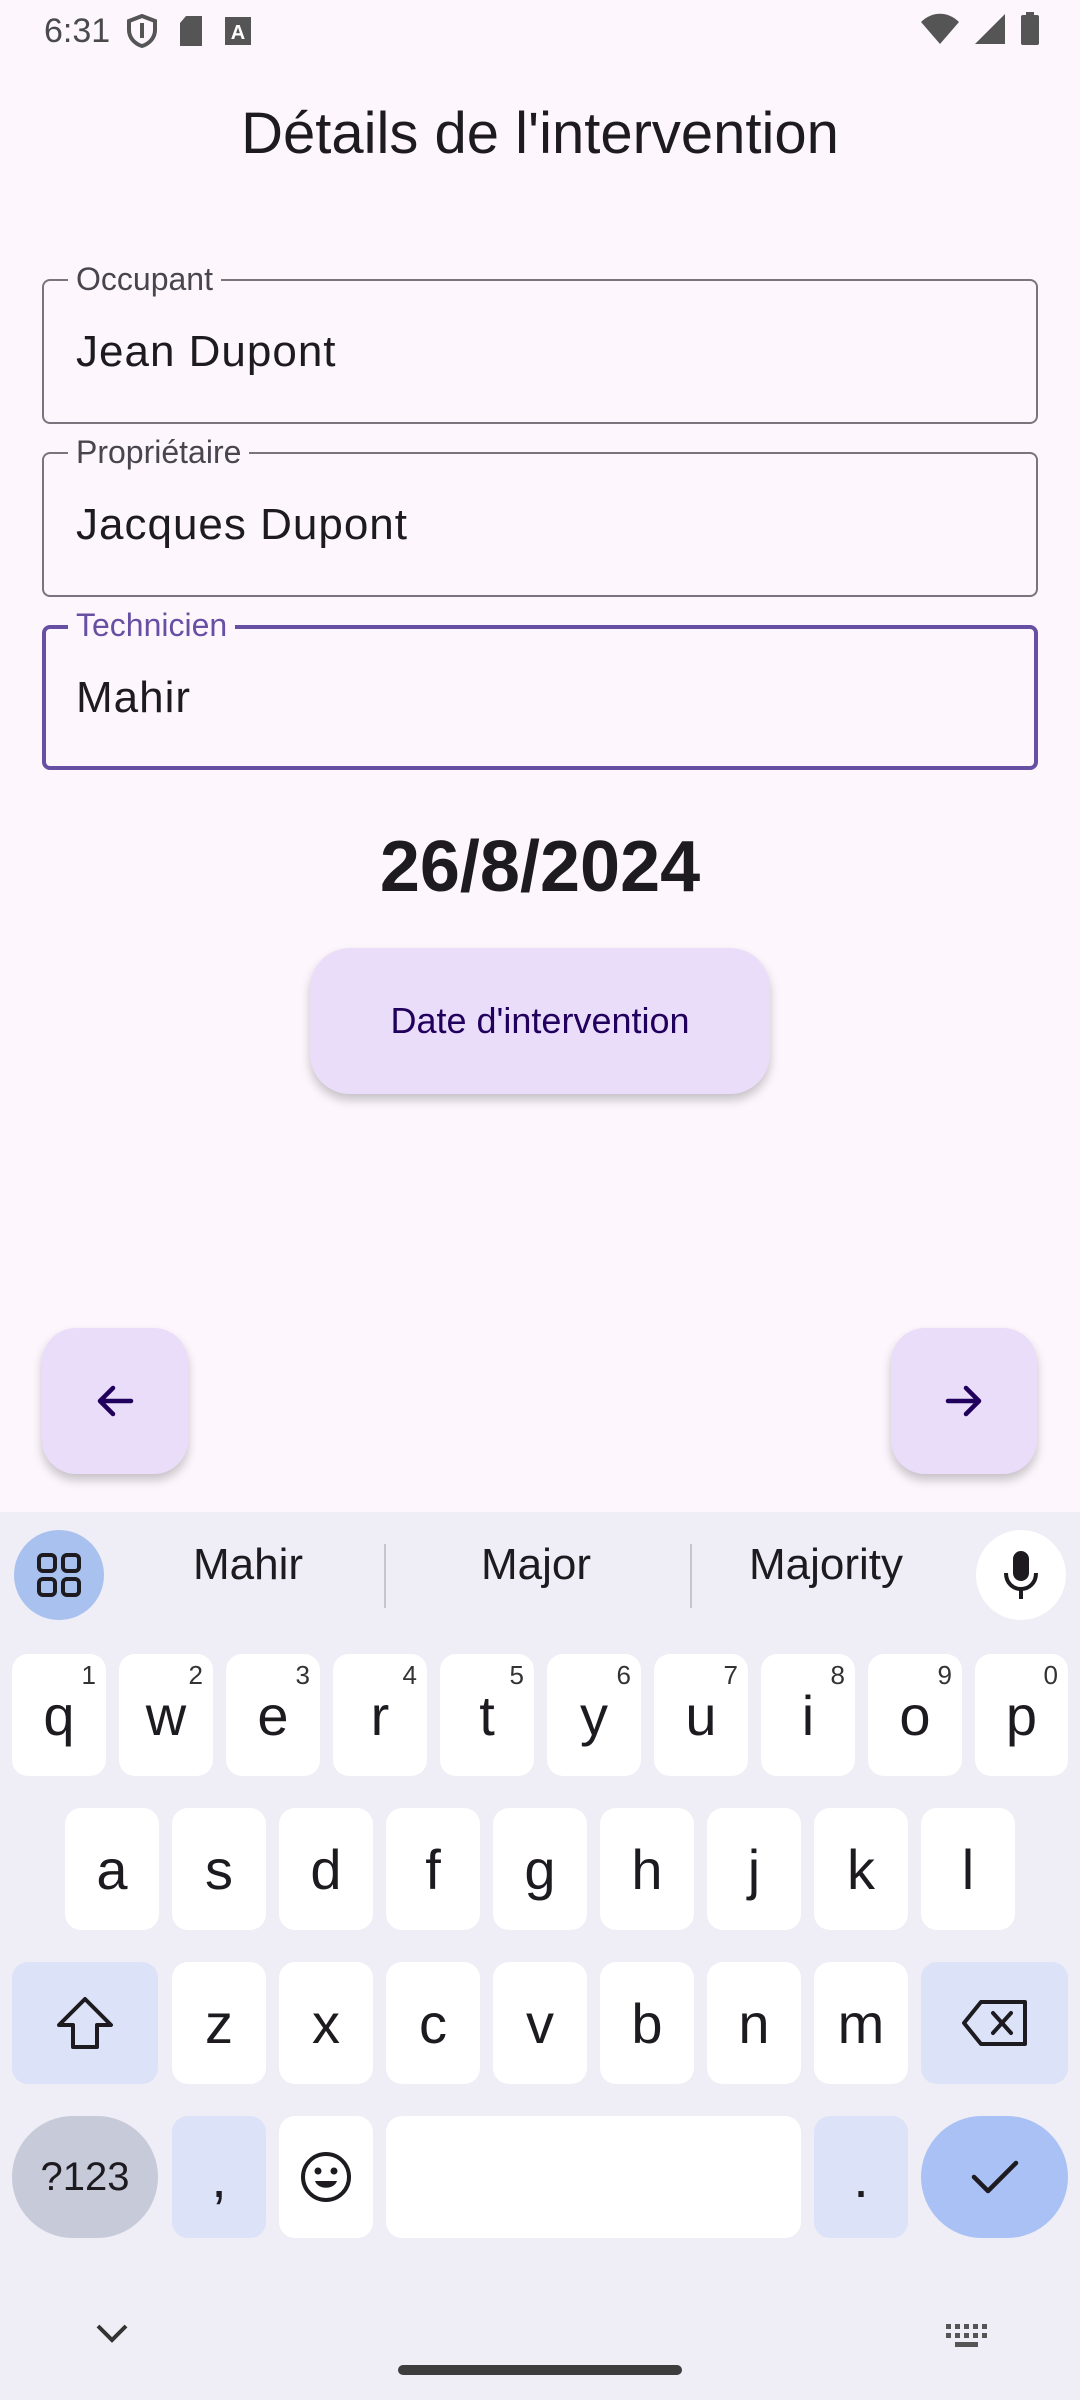 The width and height of the screenshot is (1080, 2400). What do you see at coordinates (1030, 28) in the screenshot?
I see `battery-icon` at bounding box center [1030, 28].